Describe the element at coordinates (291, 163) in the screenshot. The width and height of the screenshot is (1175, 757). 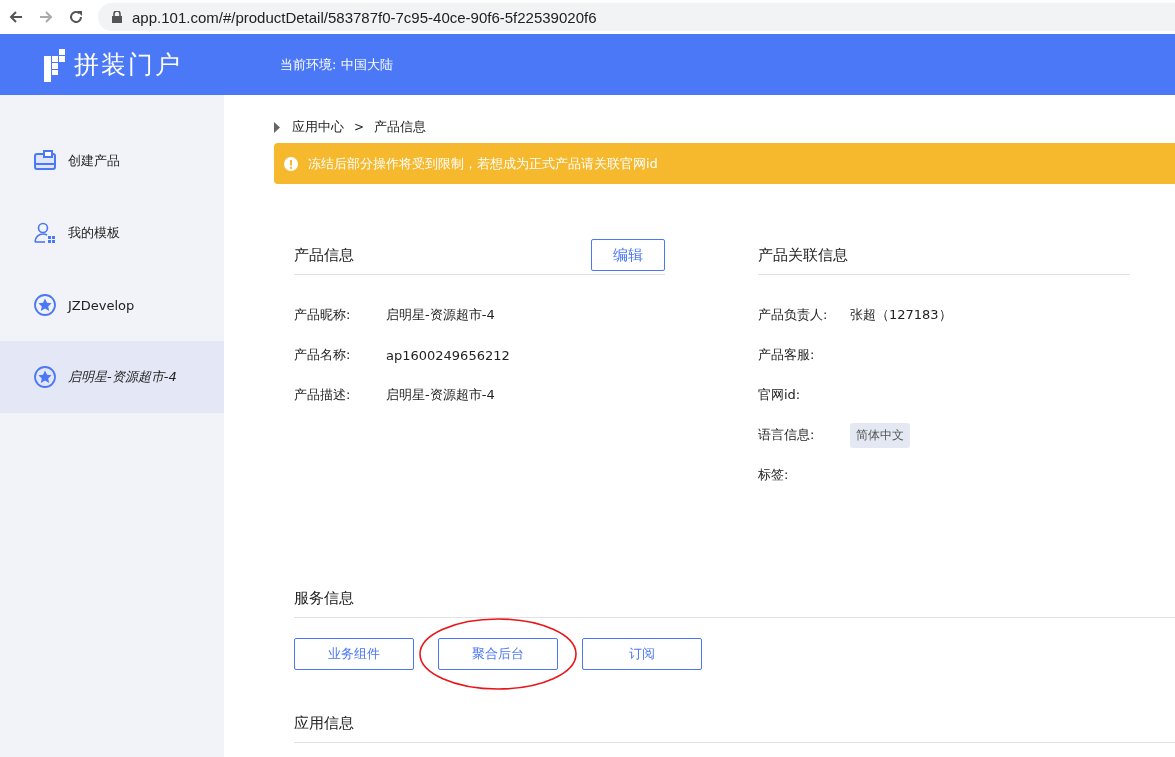
I see `warning-icon` at that location.